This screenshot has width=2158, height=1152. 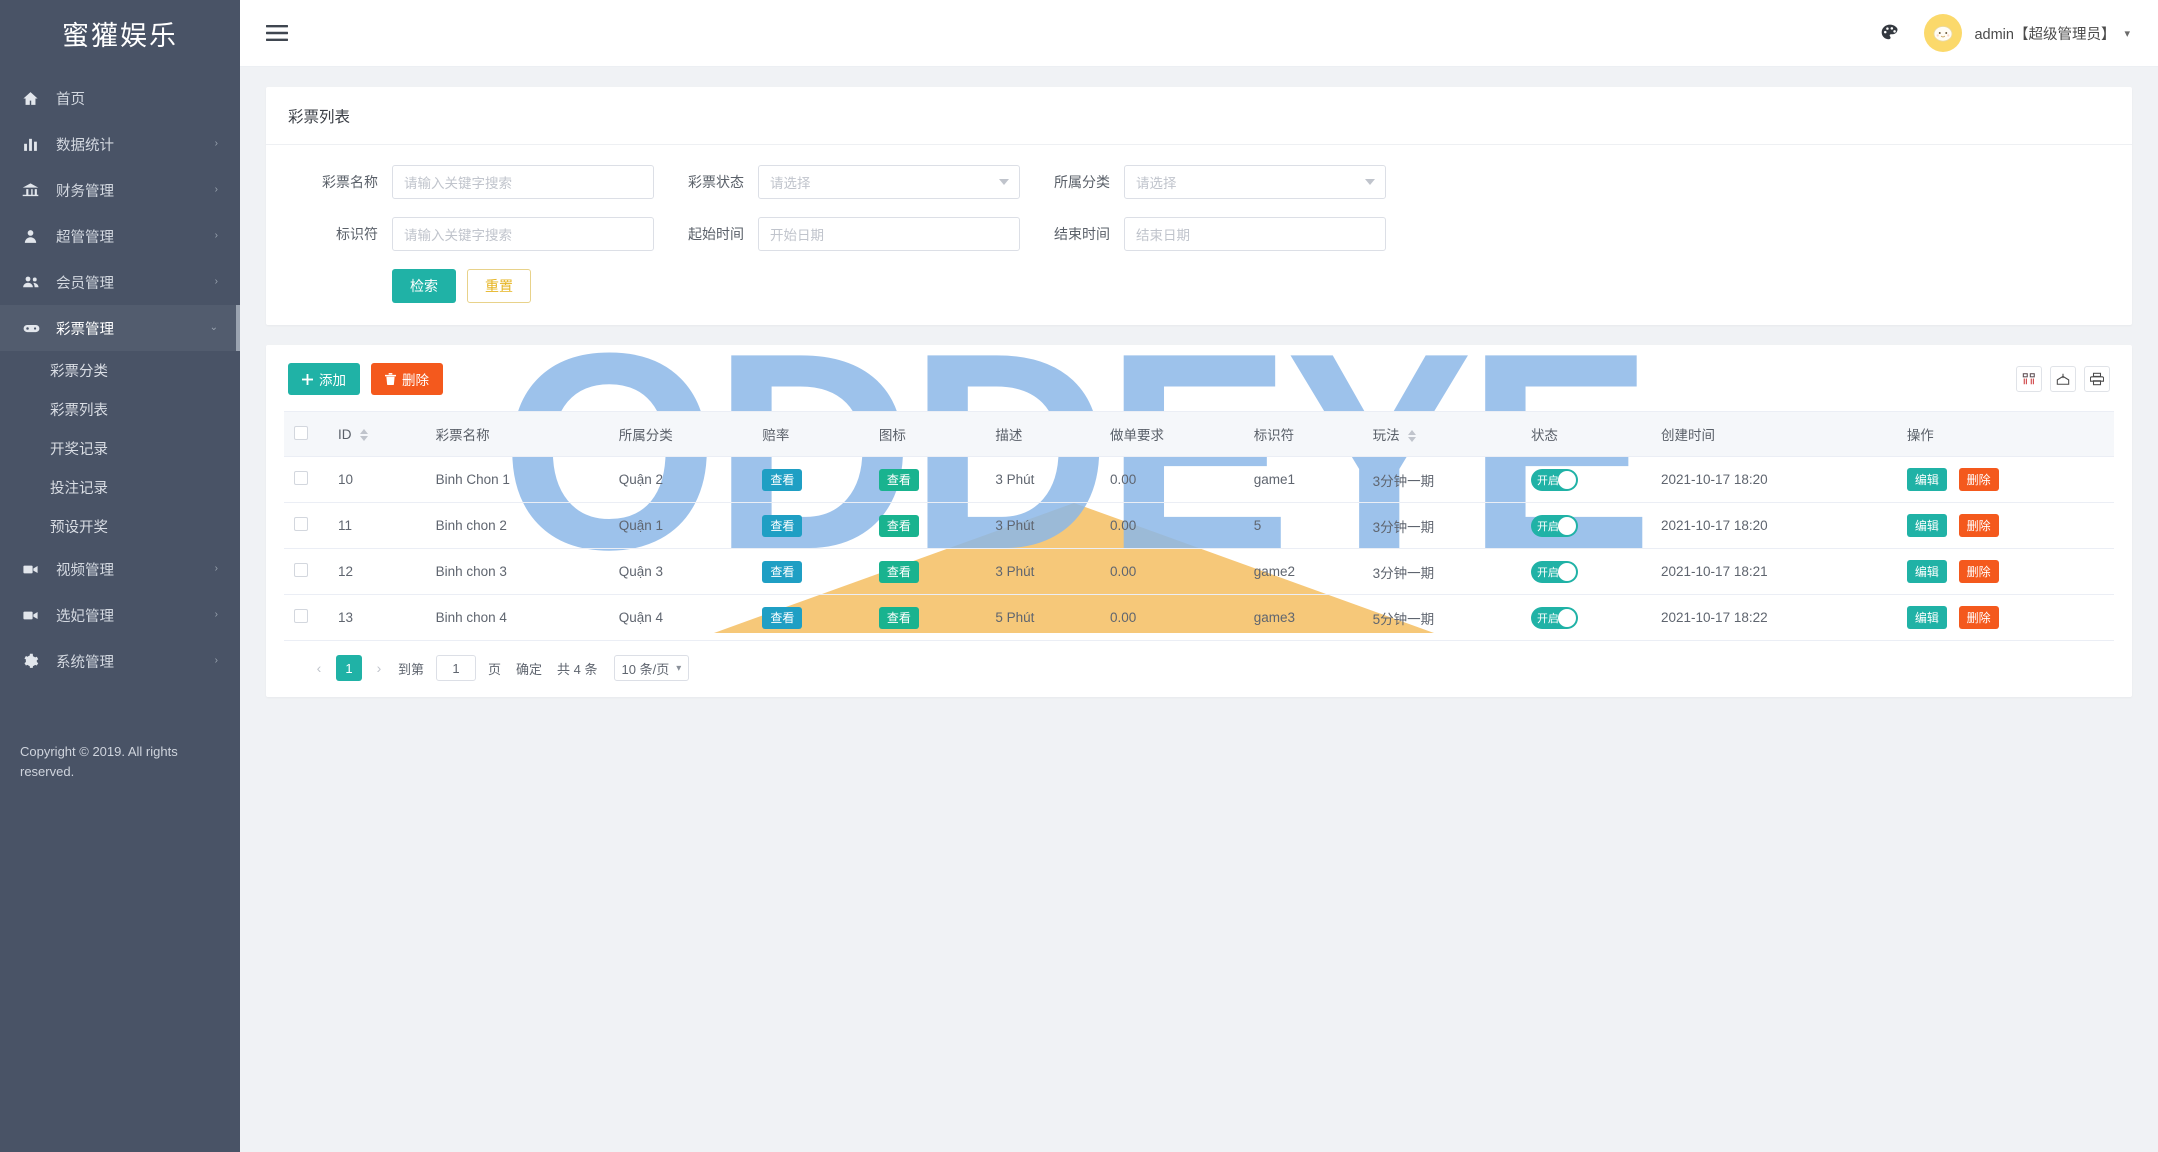 I want to click on column-header-id: ID, so click(x=377, y=434).